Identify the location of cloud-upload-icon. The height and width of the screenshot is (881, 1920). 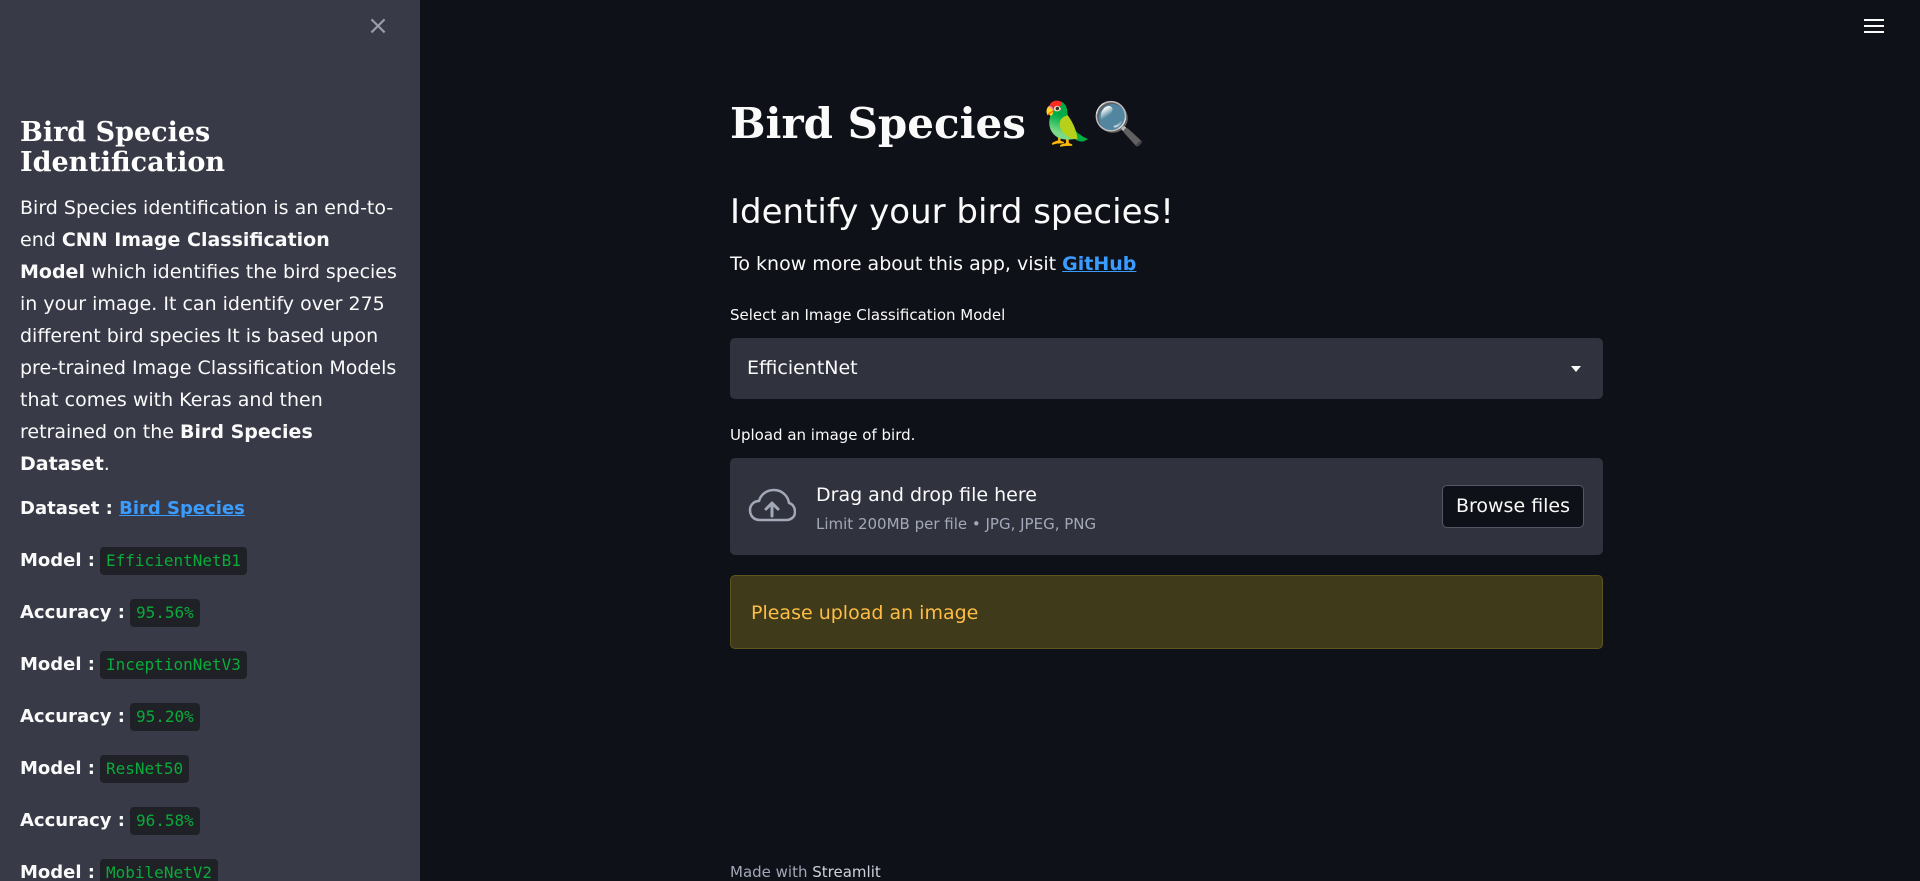
(772, 505).